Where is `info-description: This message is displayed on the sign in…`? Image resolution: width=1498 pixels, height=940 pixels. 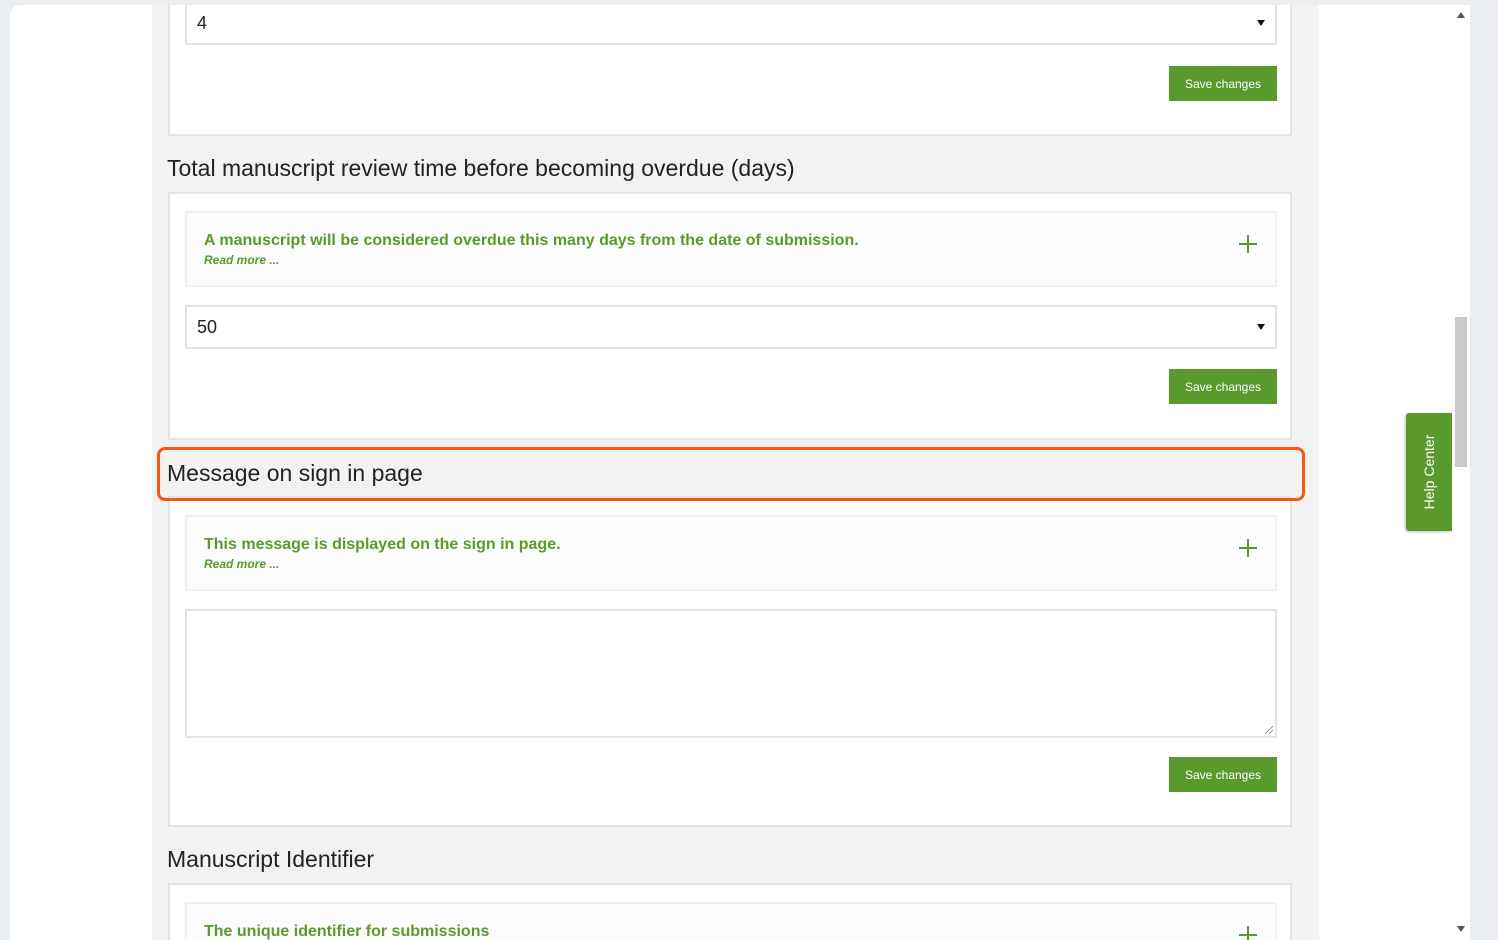
info-description: This message is displayed on the sign in… is located at coordinates (382, 544).